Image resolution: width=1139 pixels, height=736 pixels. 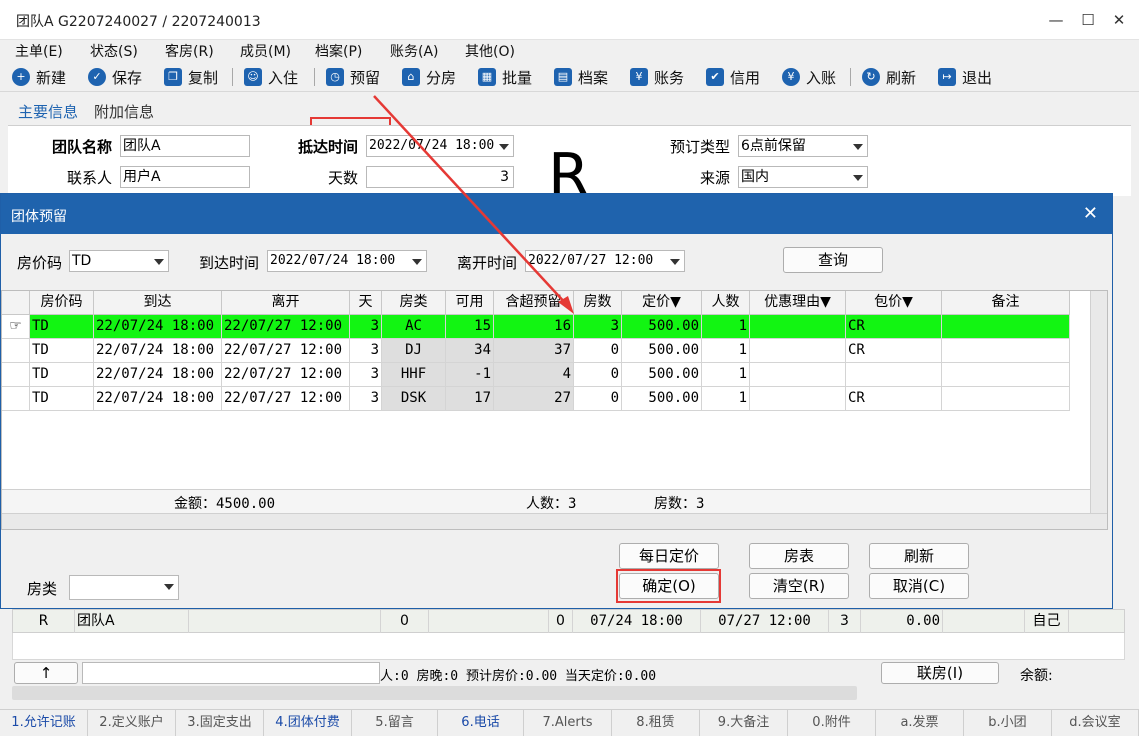 I want to click on annotation-arrow, so click(x=473, y=204).